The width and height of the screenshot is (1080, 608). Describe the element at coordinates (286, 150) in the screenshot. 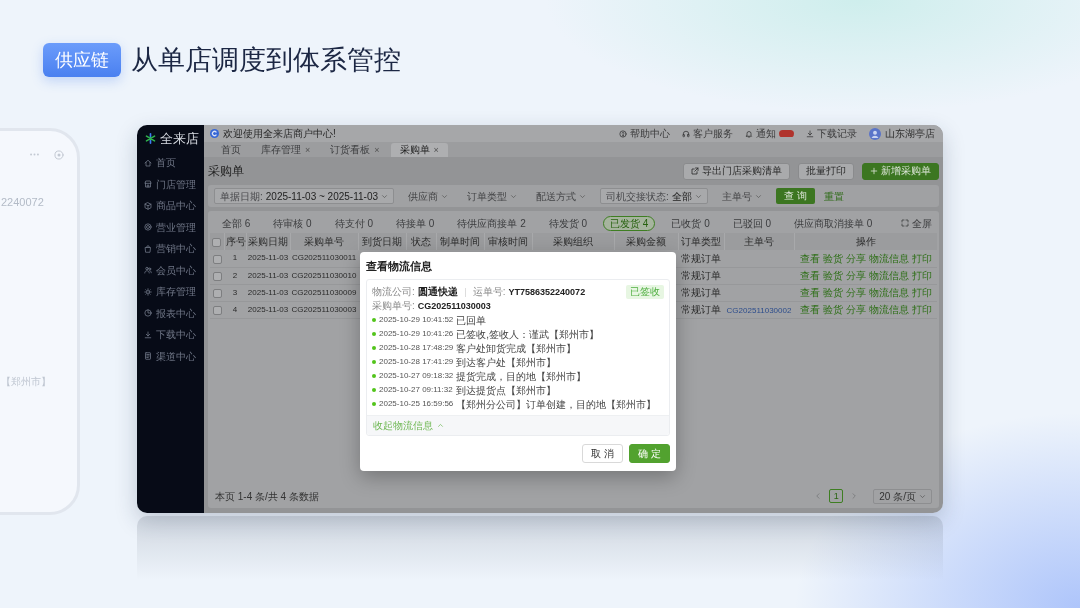

I see `page-tab: 库存管理 ×` at that location.